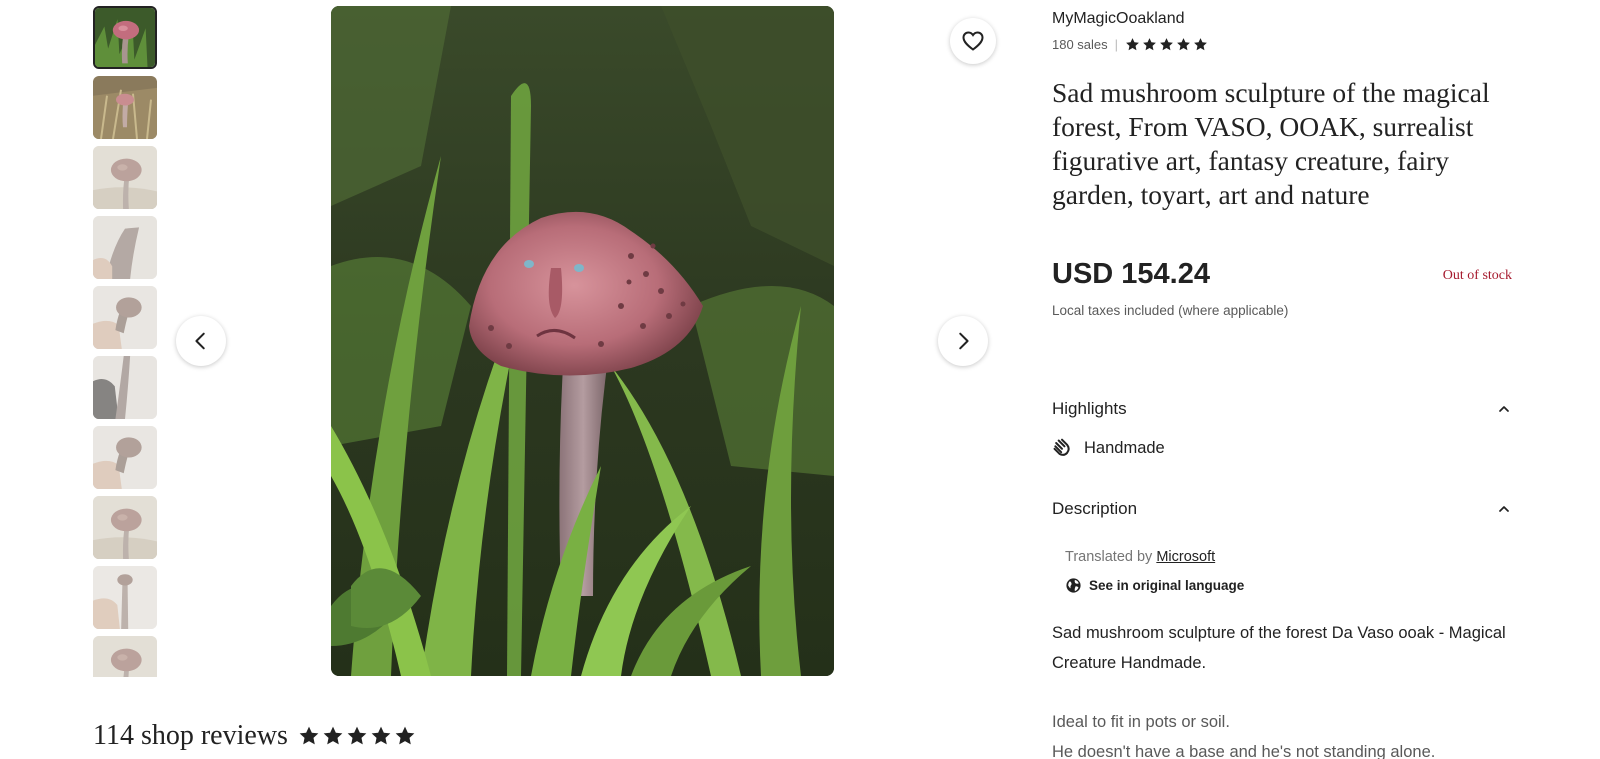 This screenshot has width=1600, height=759. Describe the element at coordinates (1185, 557) in the screenshot. I see `translator-link: Microsoft` at that location.